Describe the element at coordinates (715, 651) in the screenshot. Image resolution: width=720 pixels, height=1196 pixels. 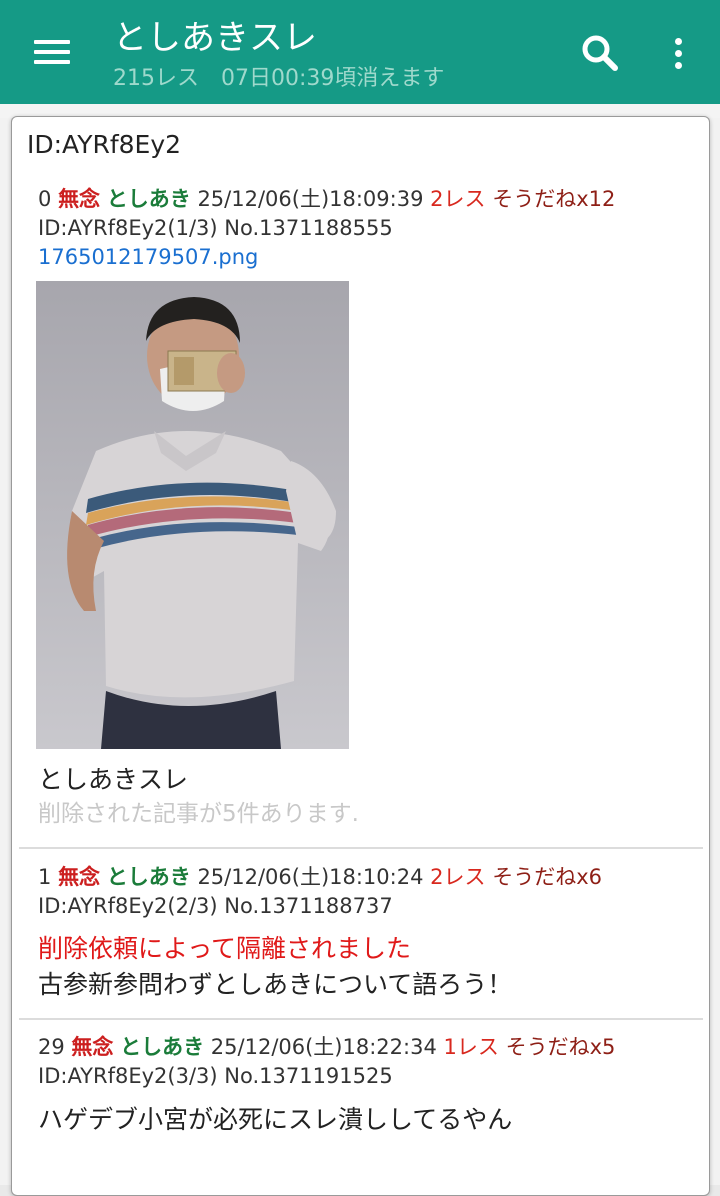
I see `background-list-right` at that location.